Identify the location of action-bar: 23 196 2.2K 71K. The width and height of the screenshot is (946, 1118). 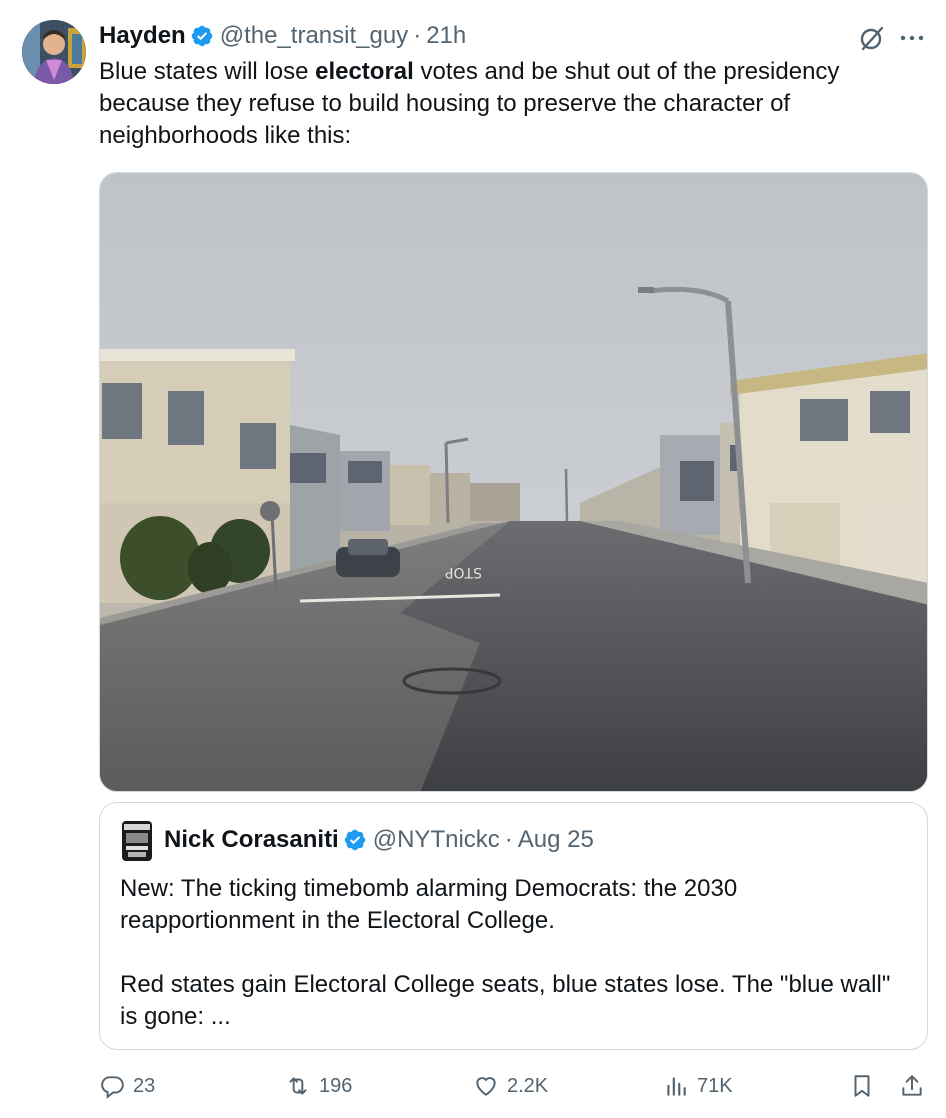
(514, 1086).